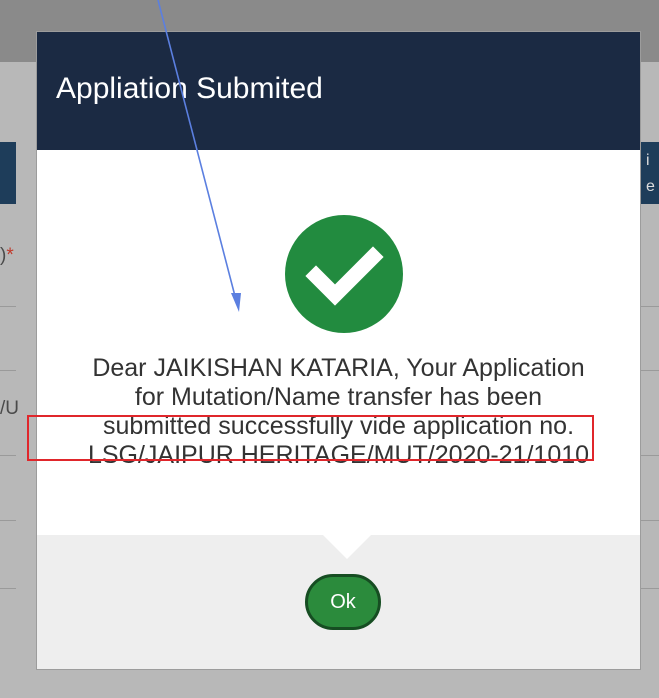 This screenshot has height=698, width=659. Describe the element at coordinates (199, 156) in the screenshot. I see `annotation-arrow` at that location.